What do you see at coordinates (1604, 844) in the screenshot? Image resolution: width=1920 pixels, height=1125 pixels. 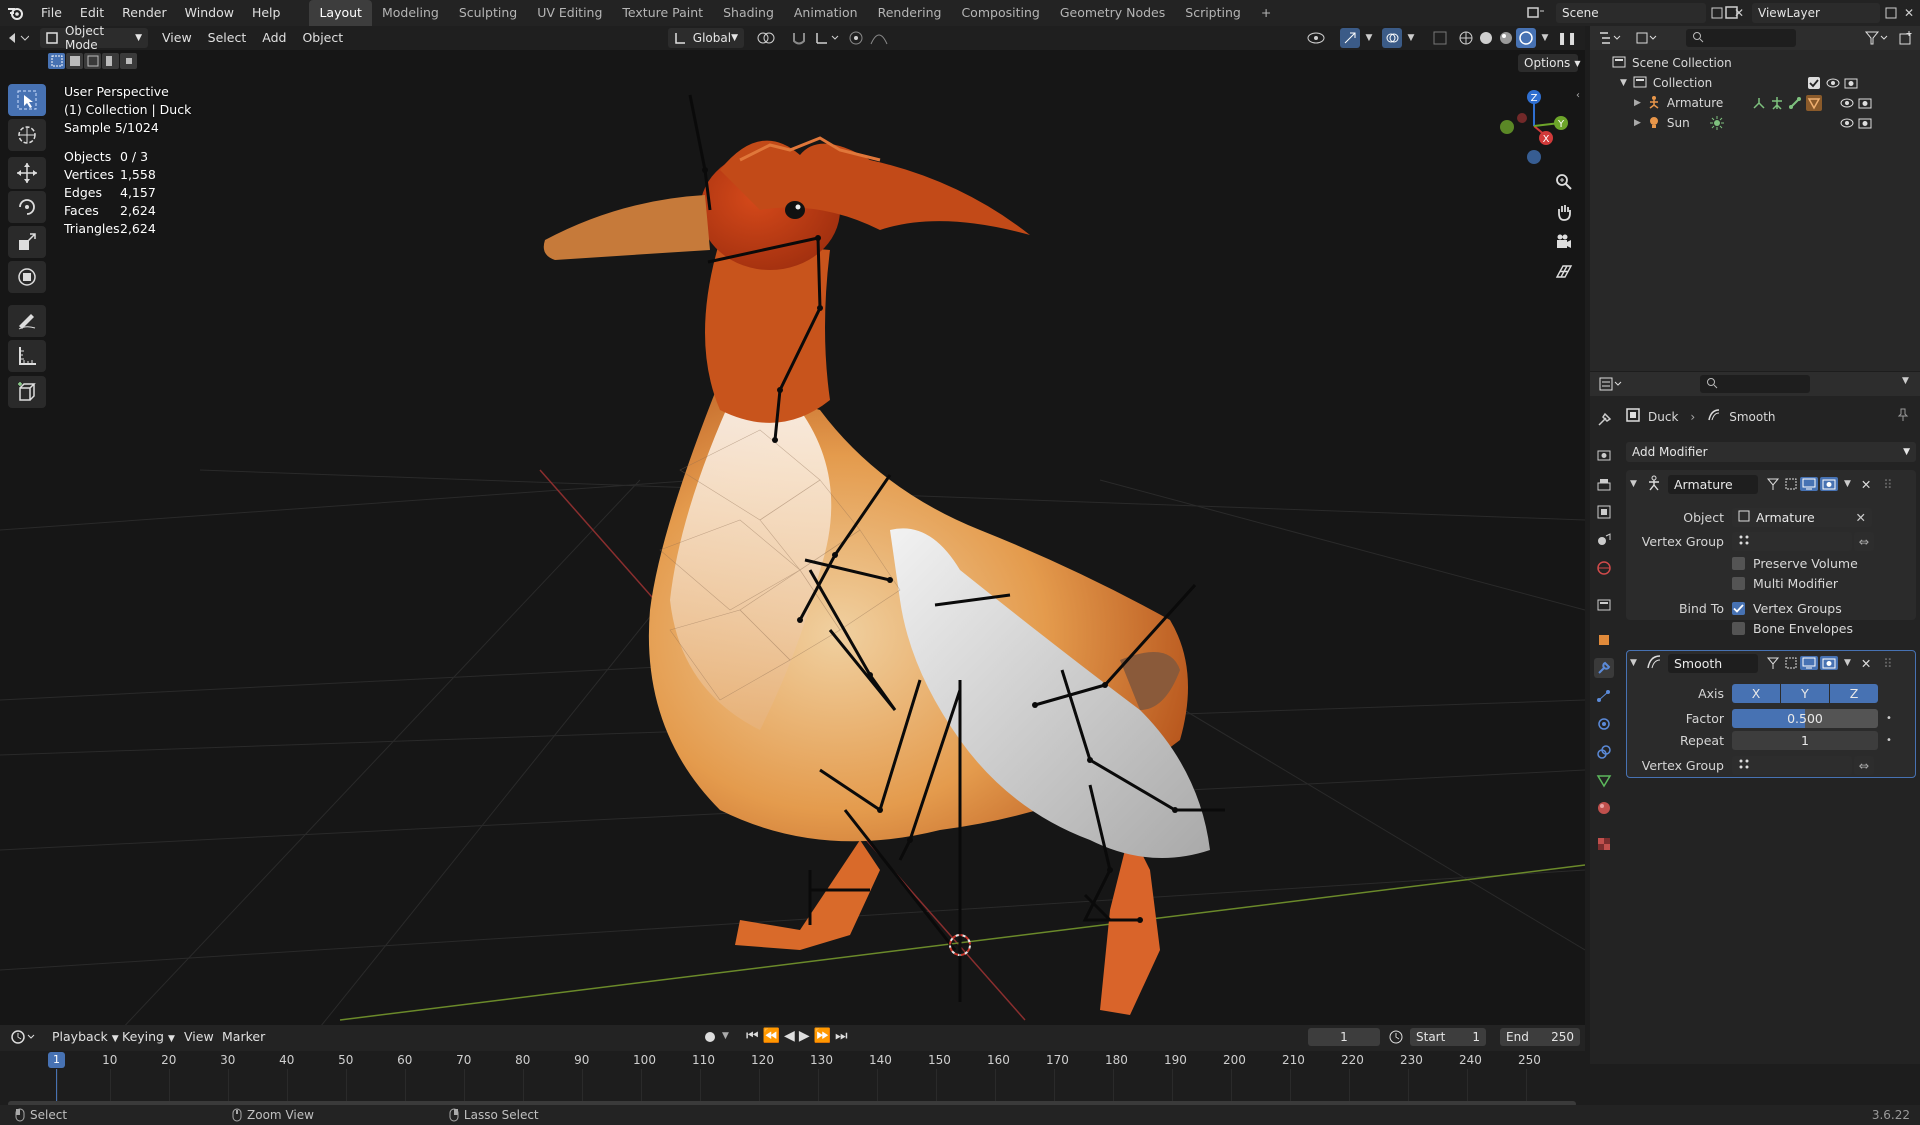 I see `texture-tab-icon` at bounding box center [1604, 844].